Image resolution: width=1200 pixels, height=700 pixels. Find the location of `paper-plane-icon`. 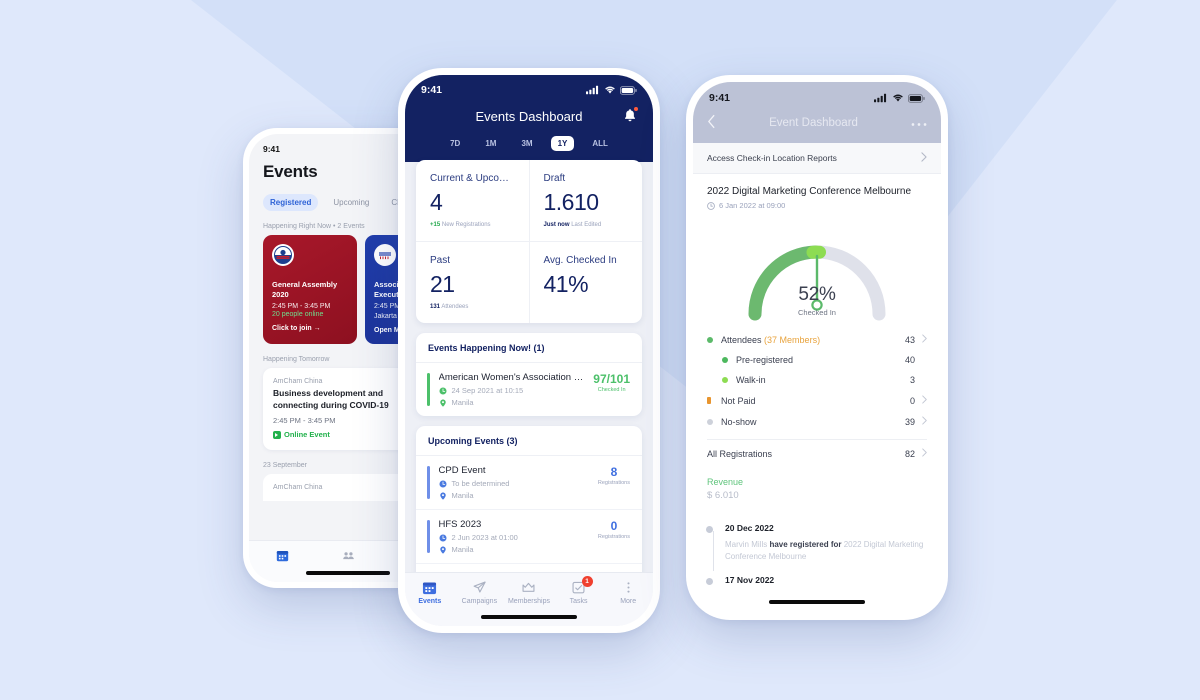

paper-plane-icon is located at coordinates (479, 587).